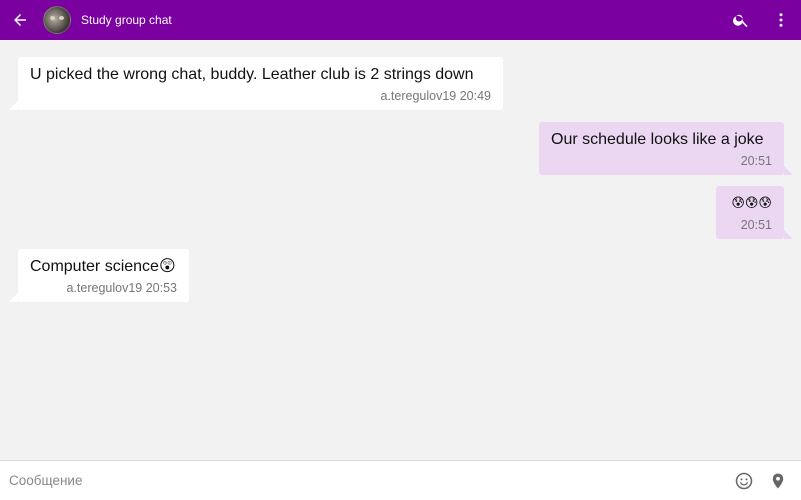 This screenshot has width=801, height=500. I want to click on message-bubble-outgoing: Our schedule looks like a joke 20:51, so click(666, 148).